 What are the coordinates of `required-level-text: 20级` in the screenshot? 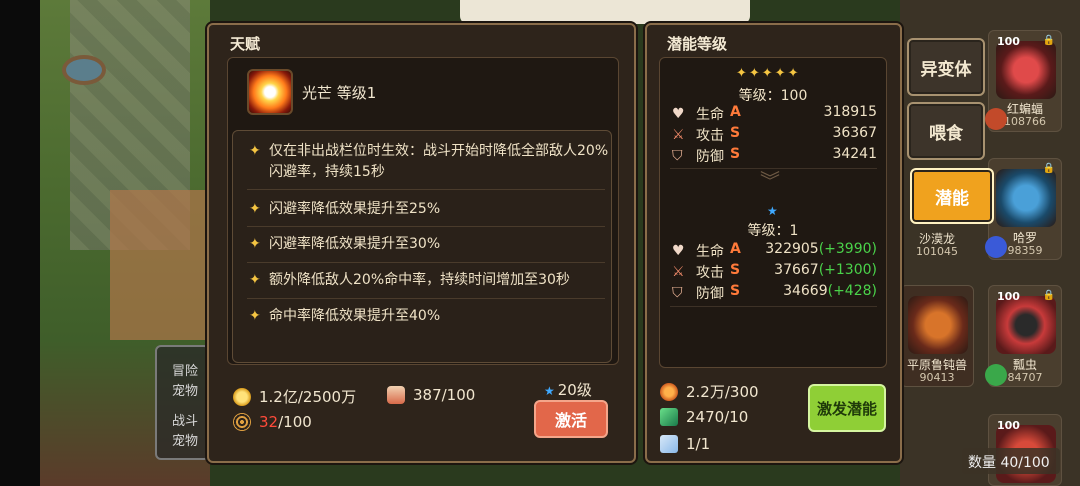 It's located at (574, 390).